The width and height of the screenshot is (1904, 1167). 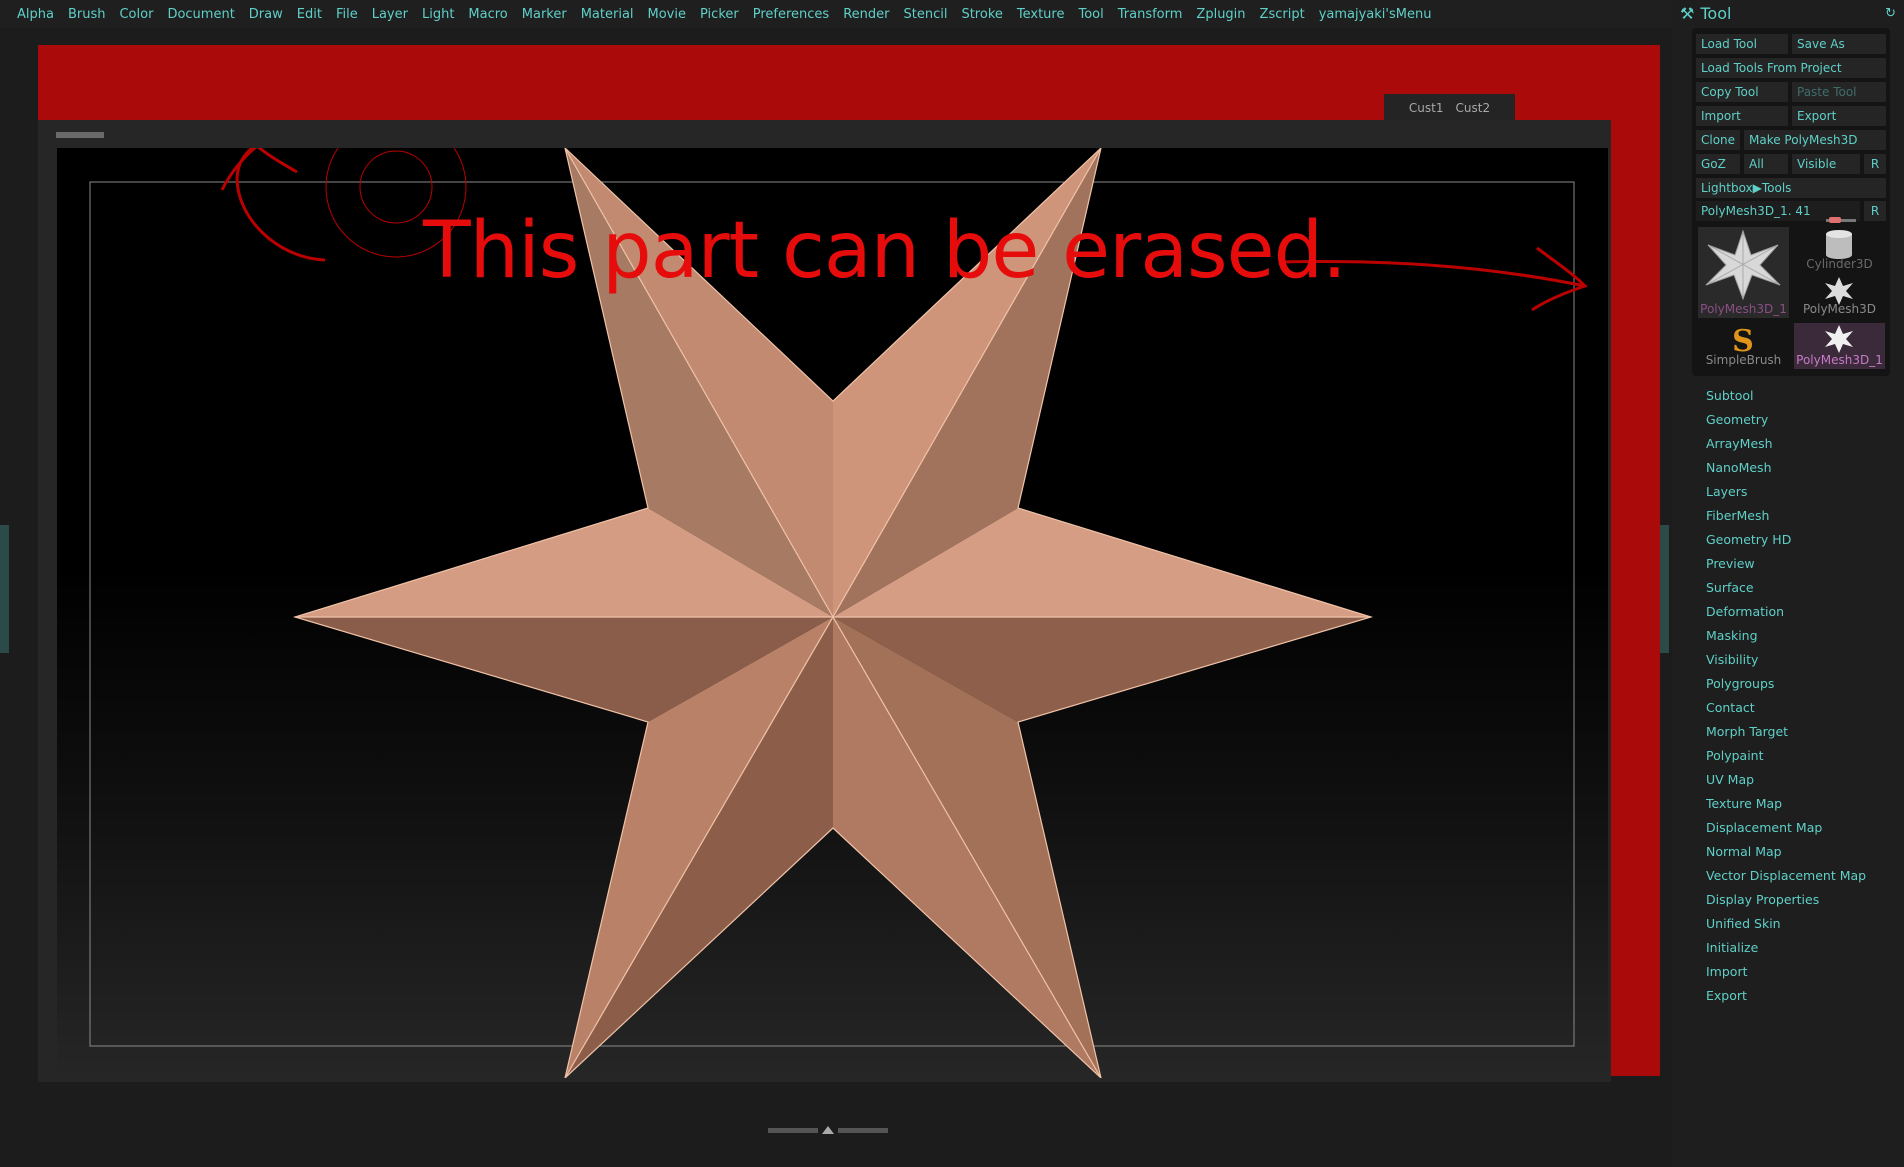 I want to click on menu-item-tool: Tool, so click(x=1090, y=14).